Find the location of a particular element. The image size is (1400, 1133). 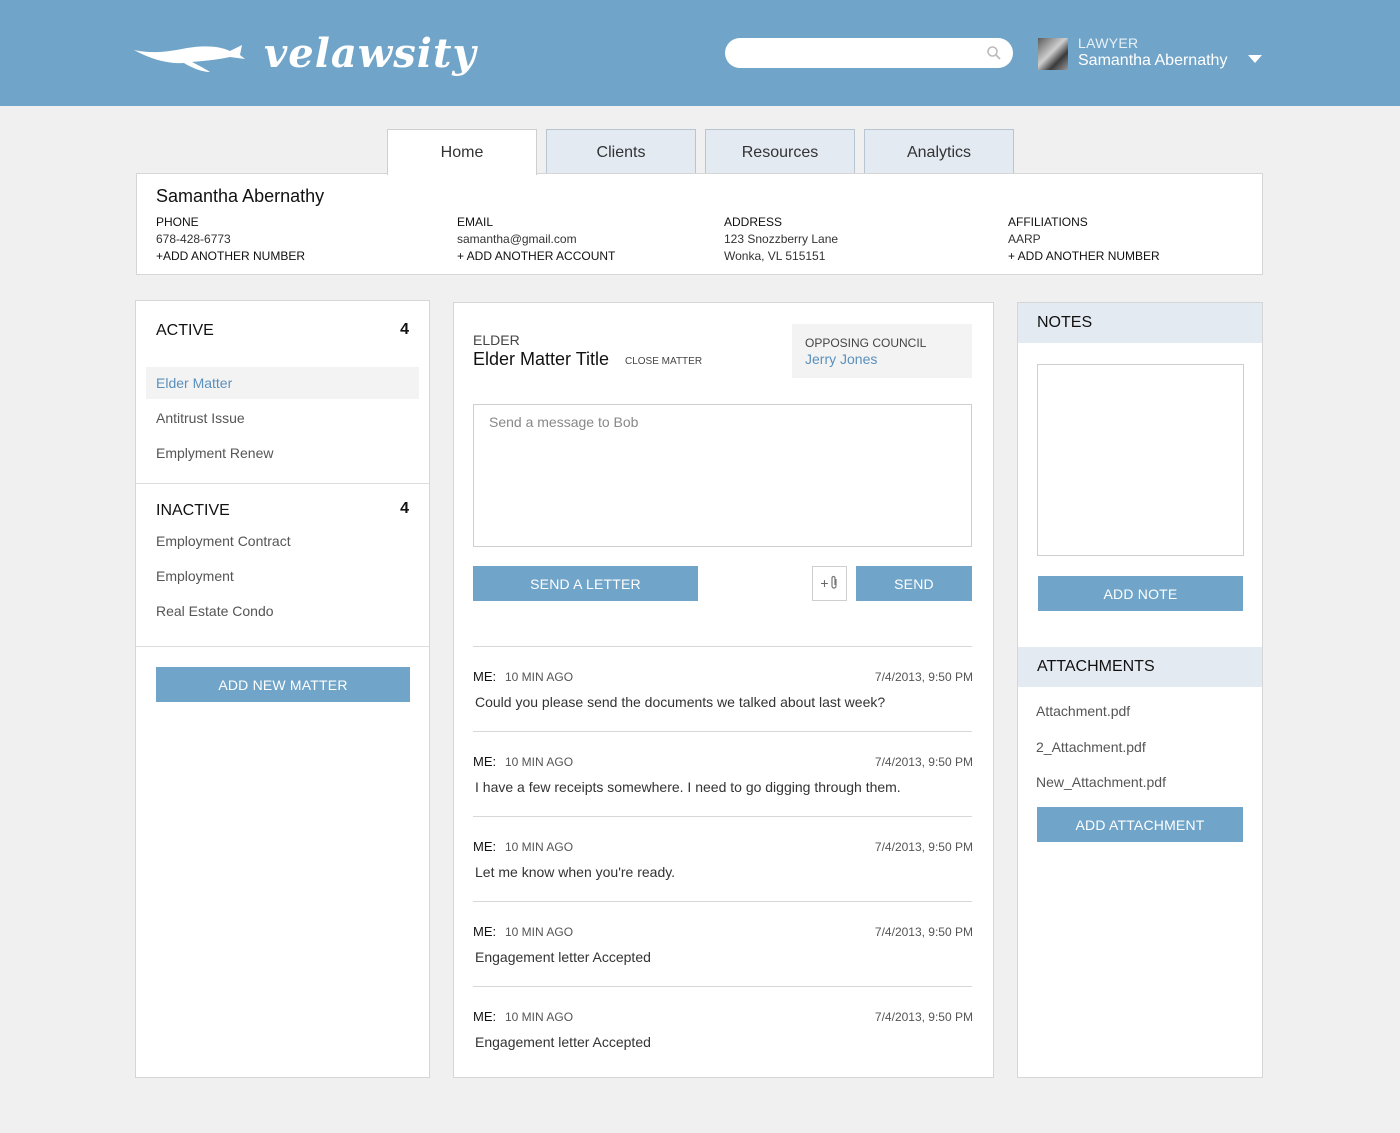

search-icon is located at coordinates (994, 53).